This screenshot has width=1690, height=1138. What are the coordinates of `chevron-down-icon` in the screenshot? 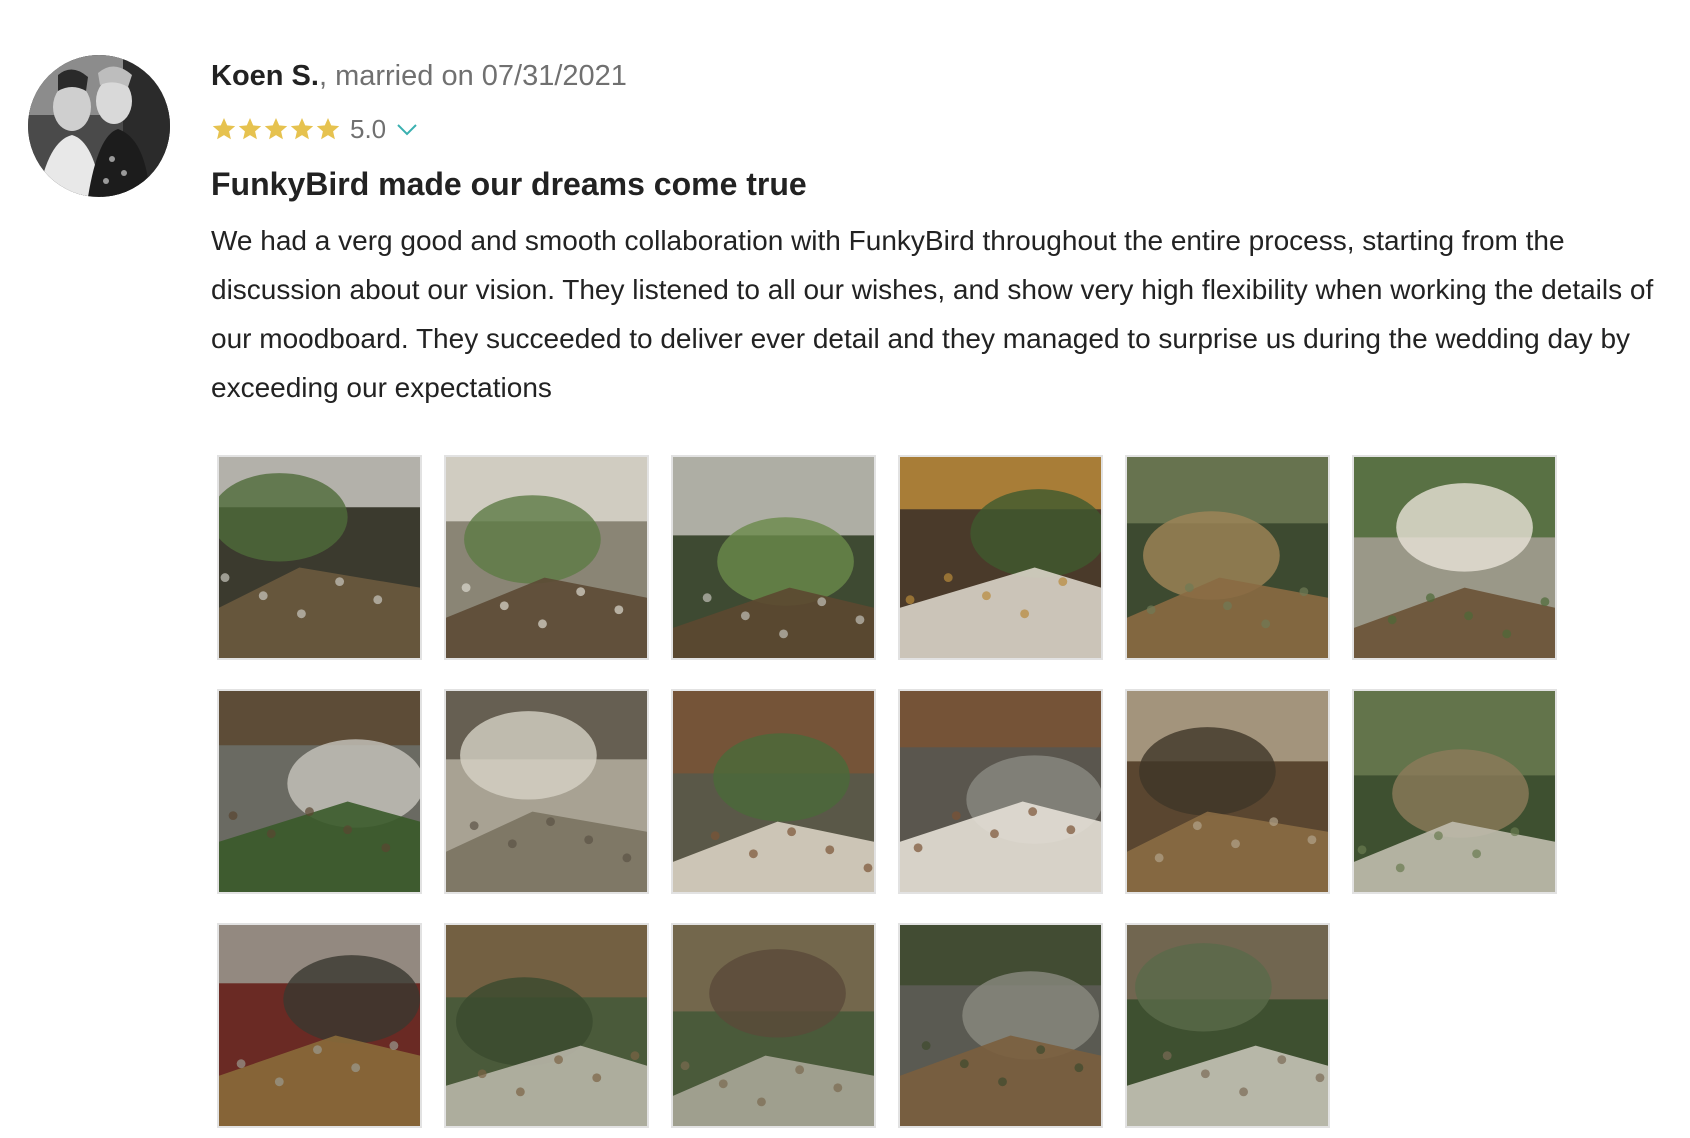 It's located at (407, 129).